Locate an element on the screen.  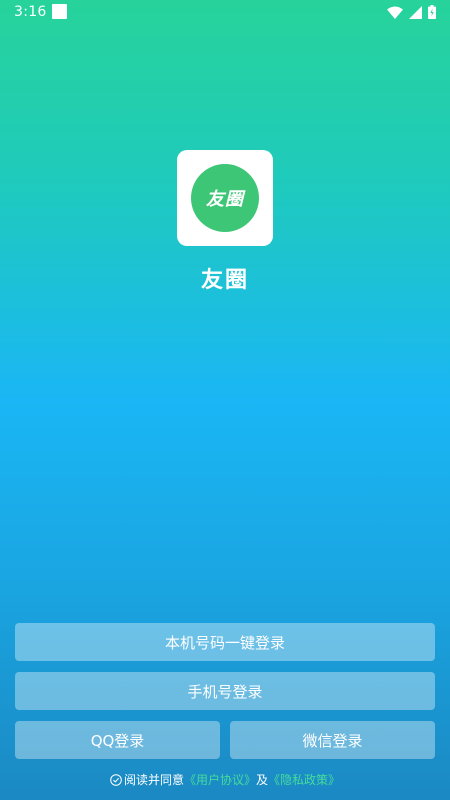
logo-circle: 友圈 is located at coordinates (225, 198).